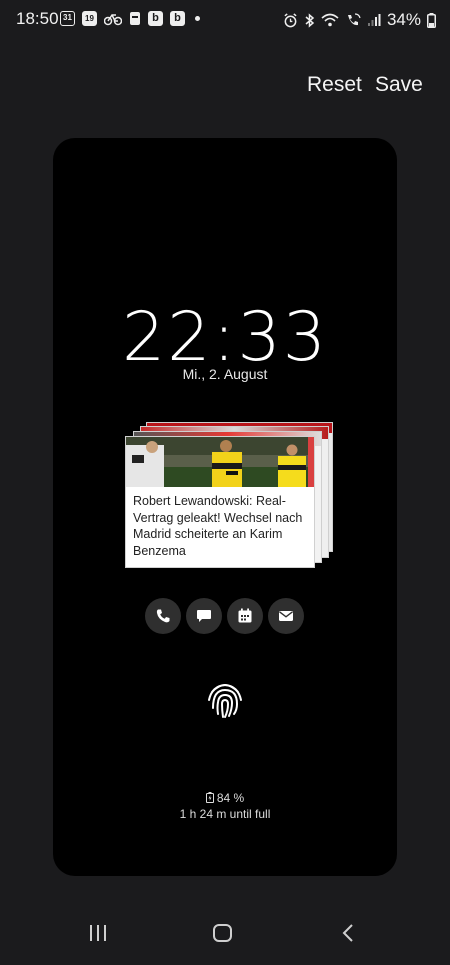  What do you see at coordinates (230, 798) in the screenshot?
I see `charging-level: 84 %` at bounding box center [230, 798].